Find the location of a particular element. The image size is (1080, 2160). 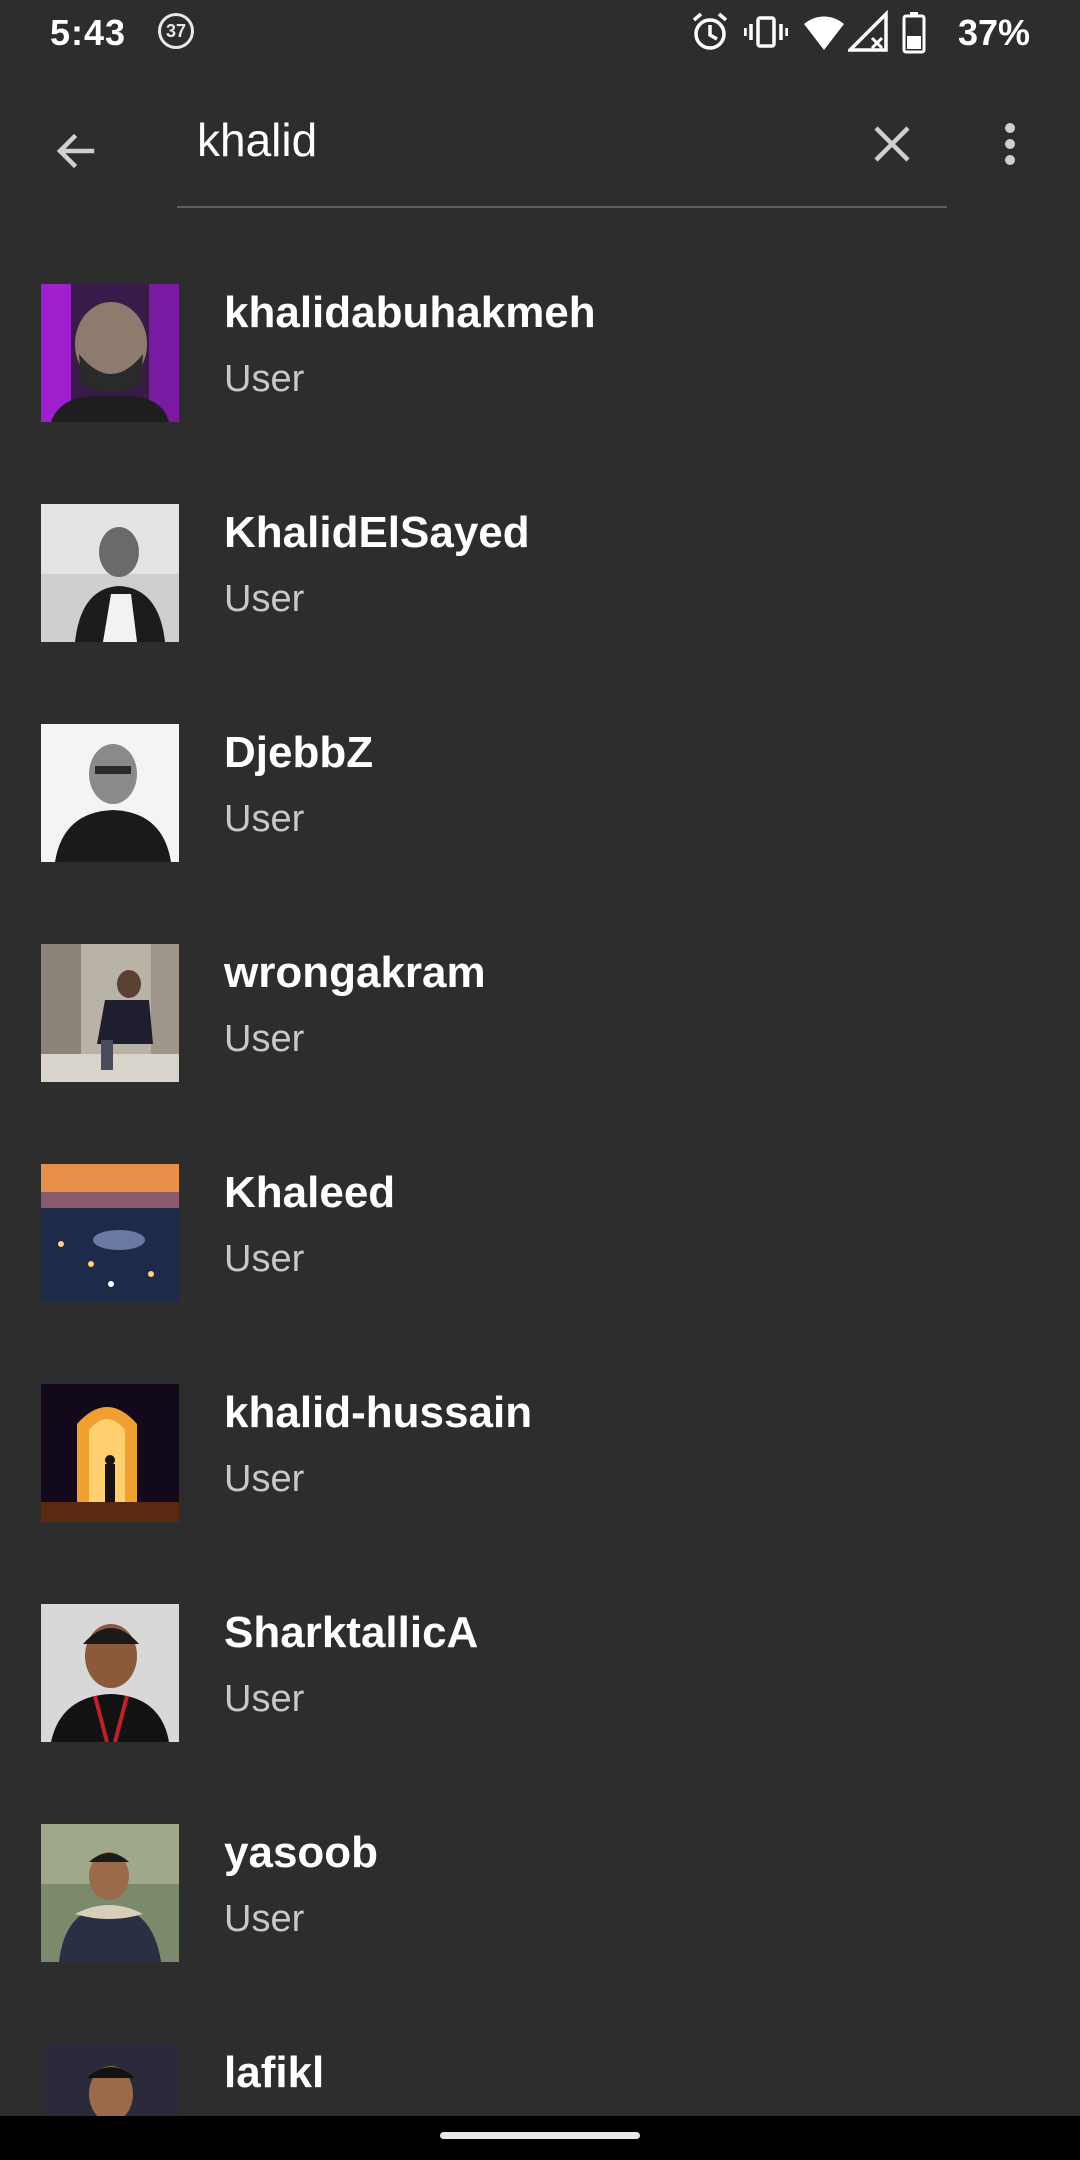

alarm-icon is located at coordinates (710, 34).